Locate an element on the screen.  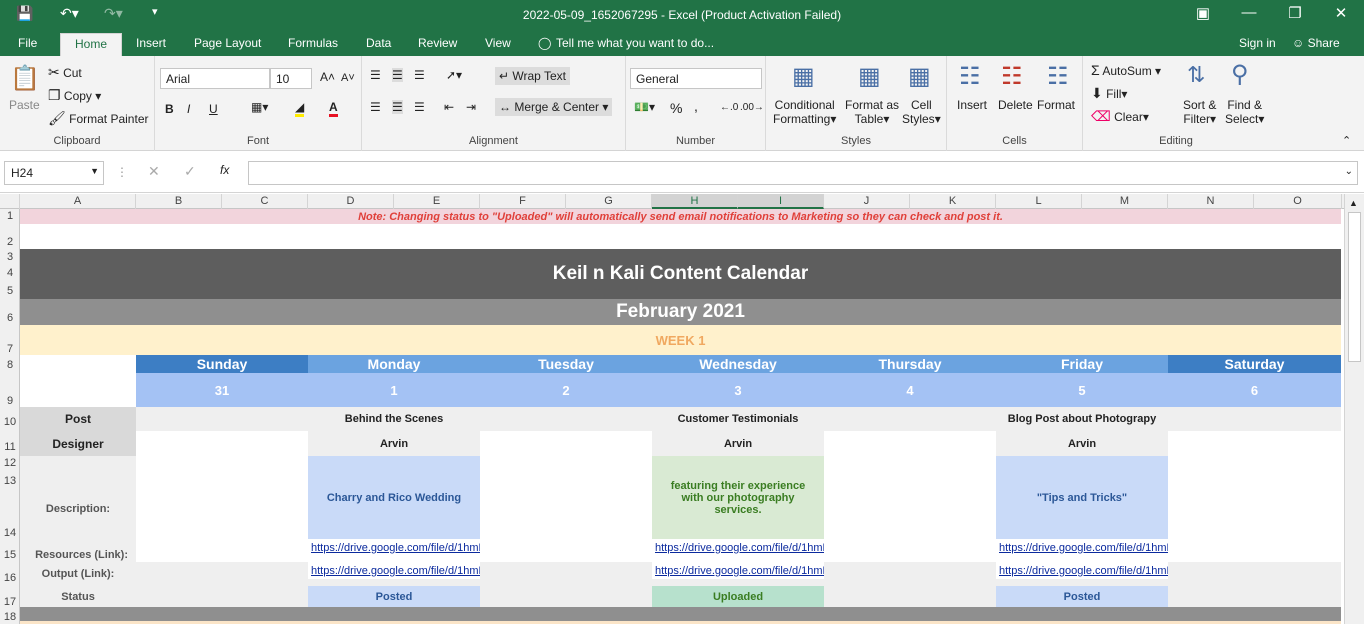
borders-icon: ▦▾ is located at coordinates (259, 107).